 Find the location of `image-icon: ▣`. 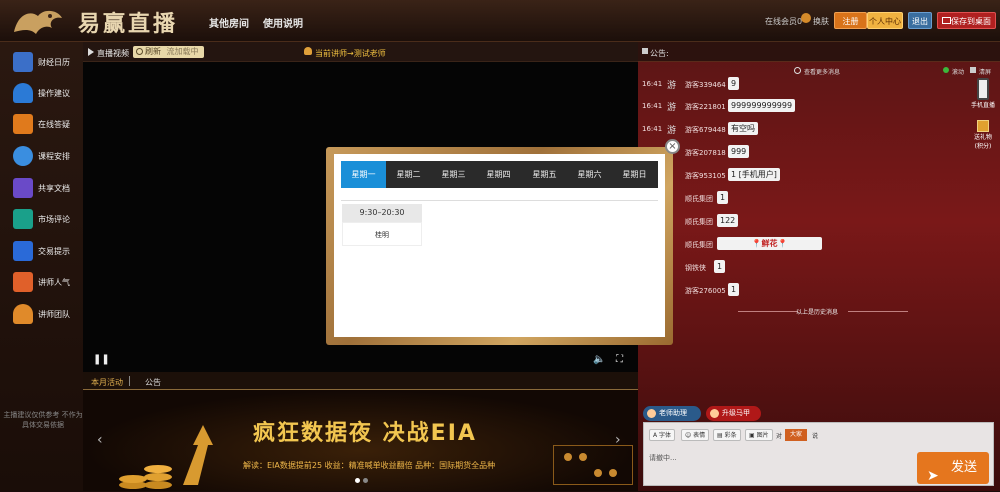

image-icon: ▣ is located at coordinates (753, 435).